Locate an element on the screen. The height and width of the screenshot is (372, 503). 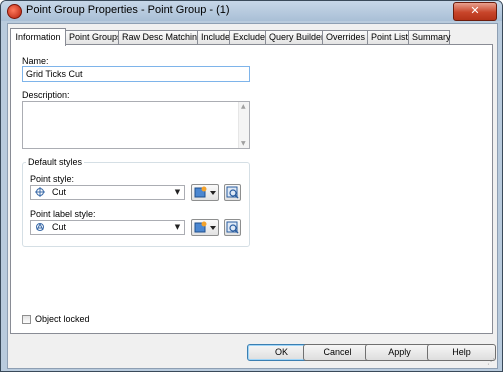
tab-overrides: Overrides is located at coordinates (345, 37).